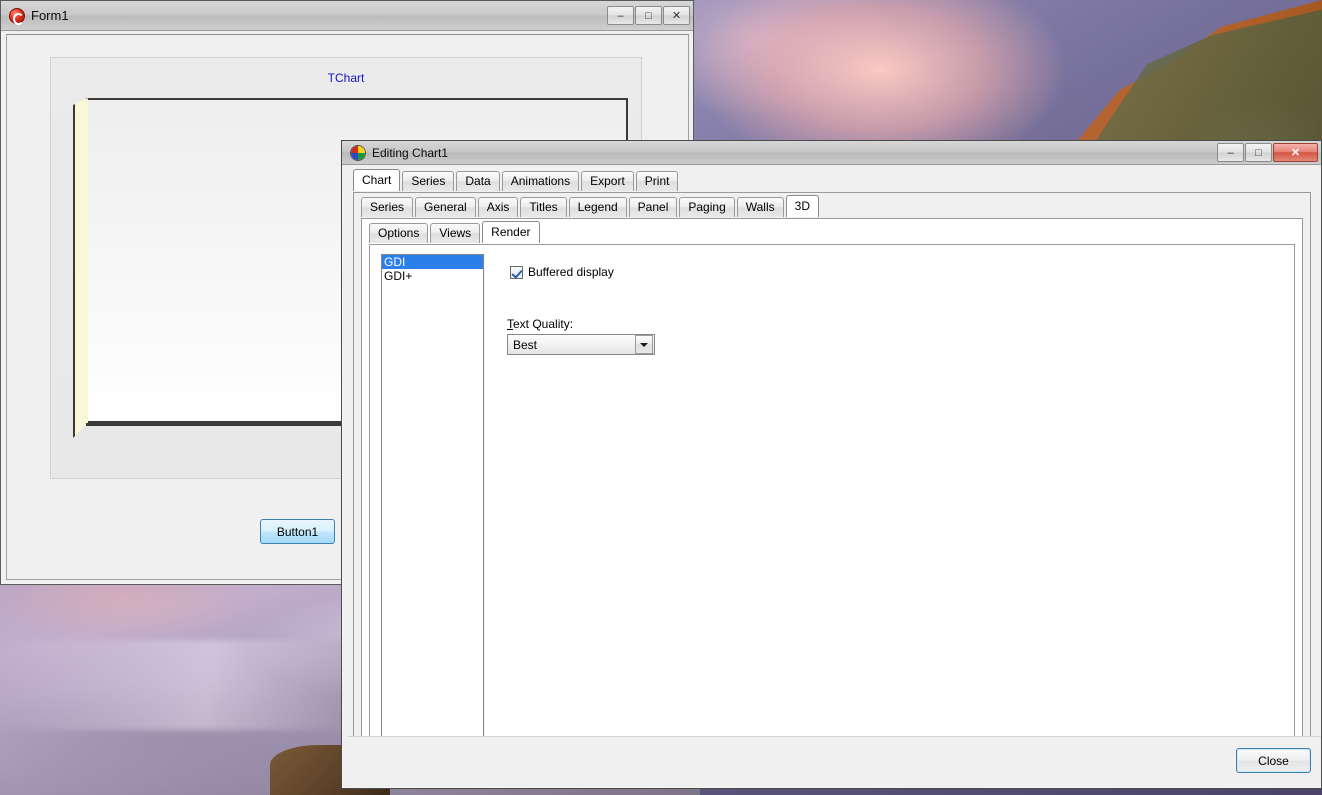  Describe the element at coordinates (676, 15) in the screenshot. I see `close-icon: ✕` at that location.